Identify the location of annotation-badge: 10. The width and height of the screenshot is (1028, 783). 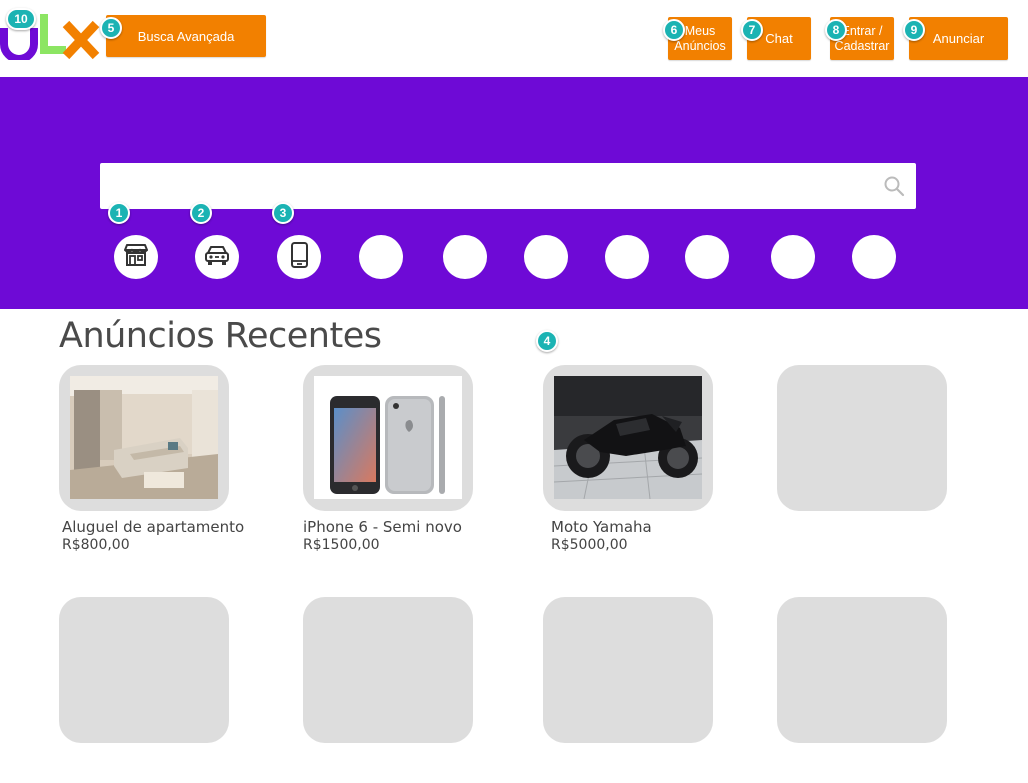
(21, 19).